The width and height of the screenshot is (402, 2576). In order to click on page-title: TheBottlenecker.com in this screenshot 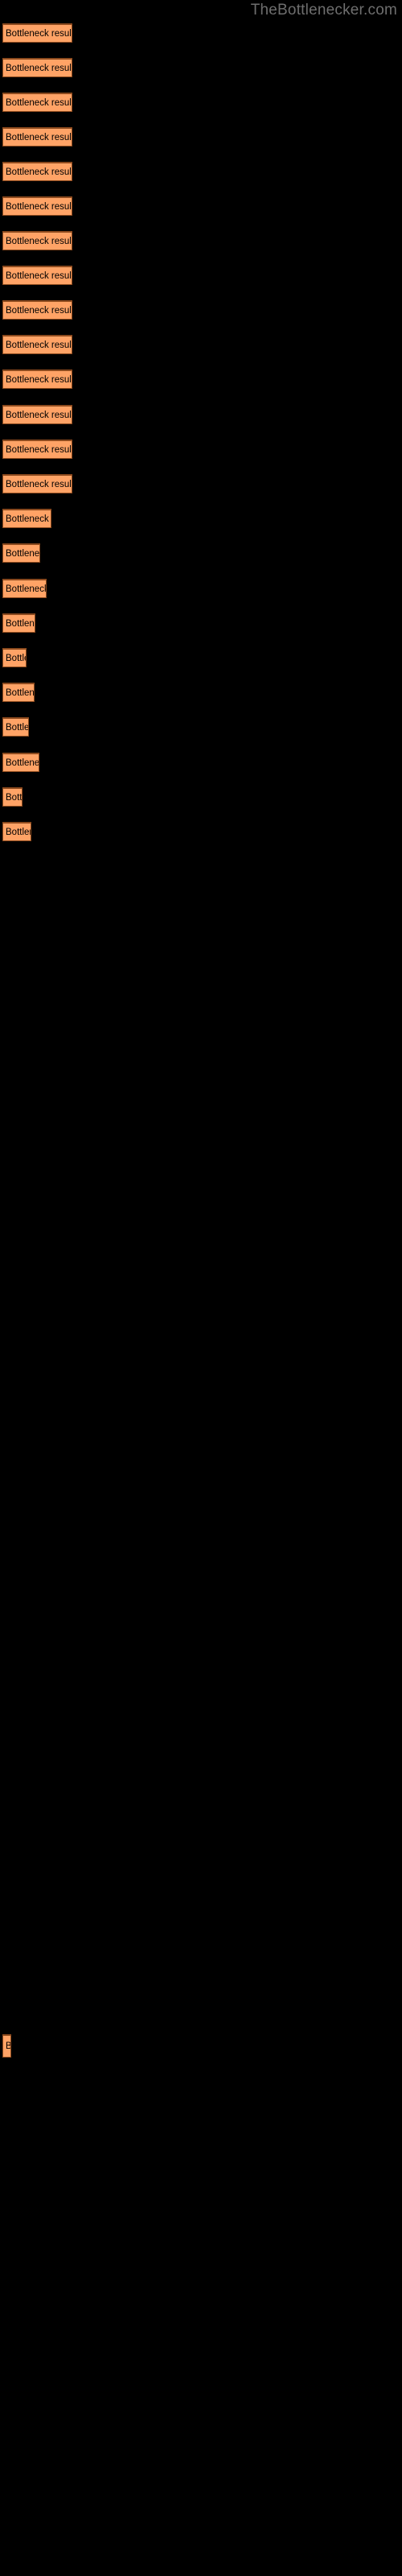, I will do `click(323, 10)`.